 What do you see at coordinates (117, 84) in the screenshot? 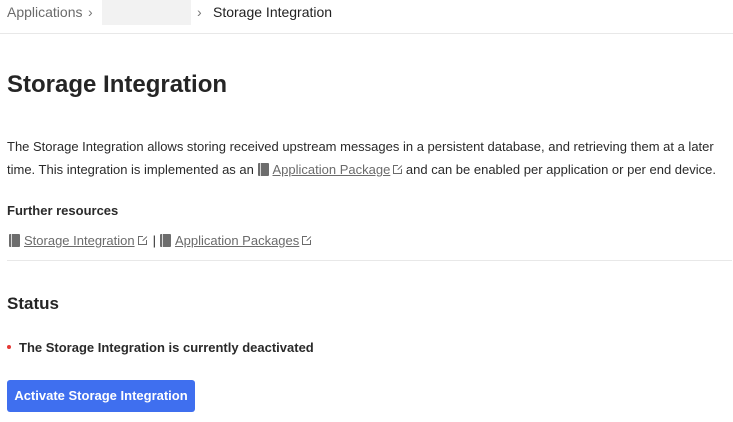
I see `page-title: Storage Integration` at bounding box center [117, 84].